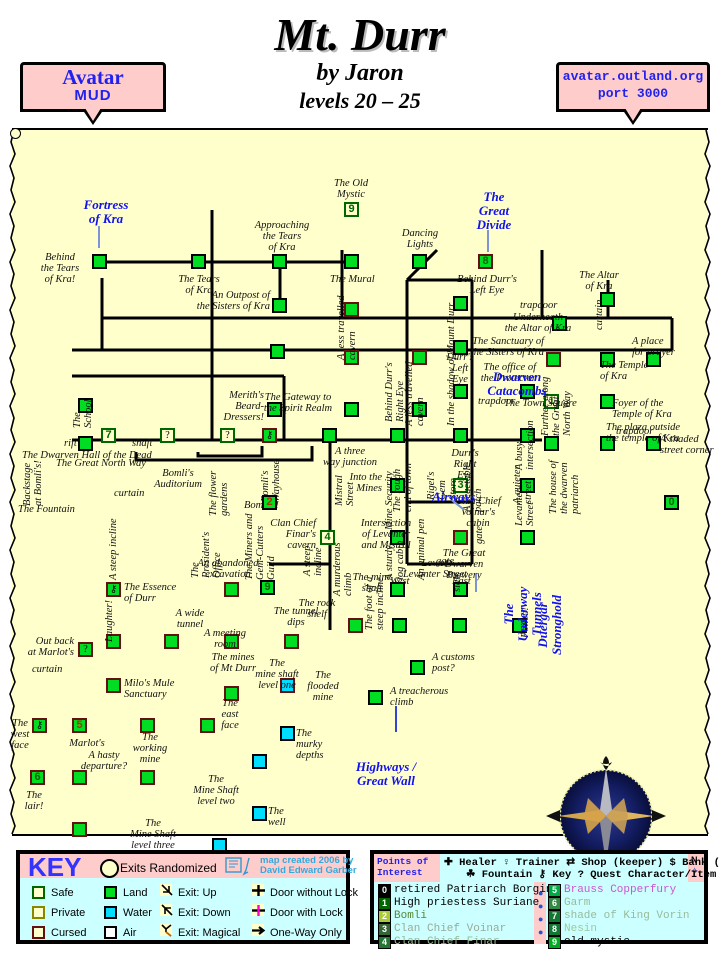 Image resolution: width=720 pixels, height=960 pixels. Describe the element at coordinates (551, 443) in the screenshot. I see `room-further-along-the-great-north-way` at that location.